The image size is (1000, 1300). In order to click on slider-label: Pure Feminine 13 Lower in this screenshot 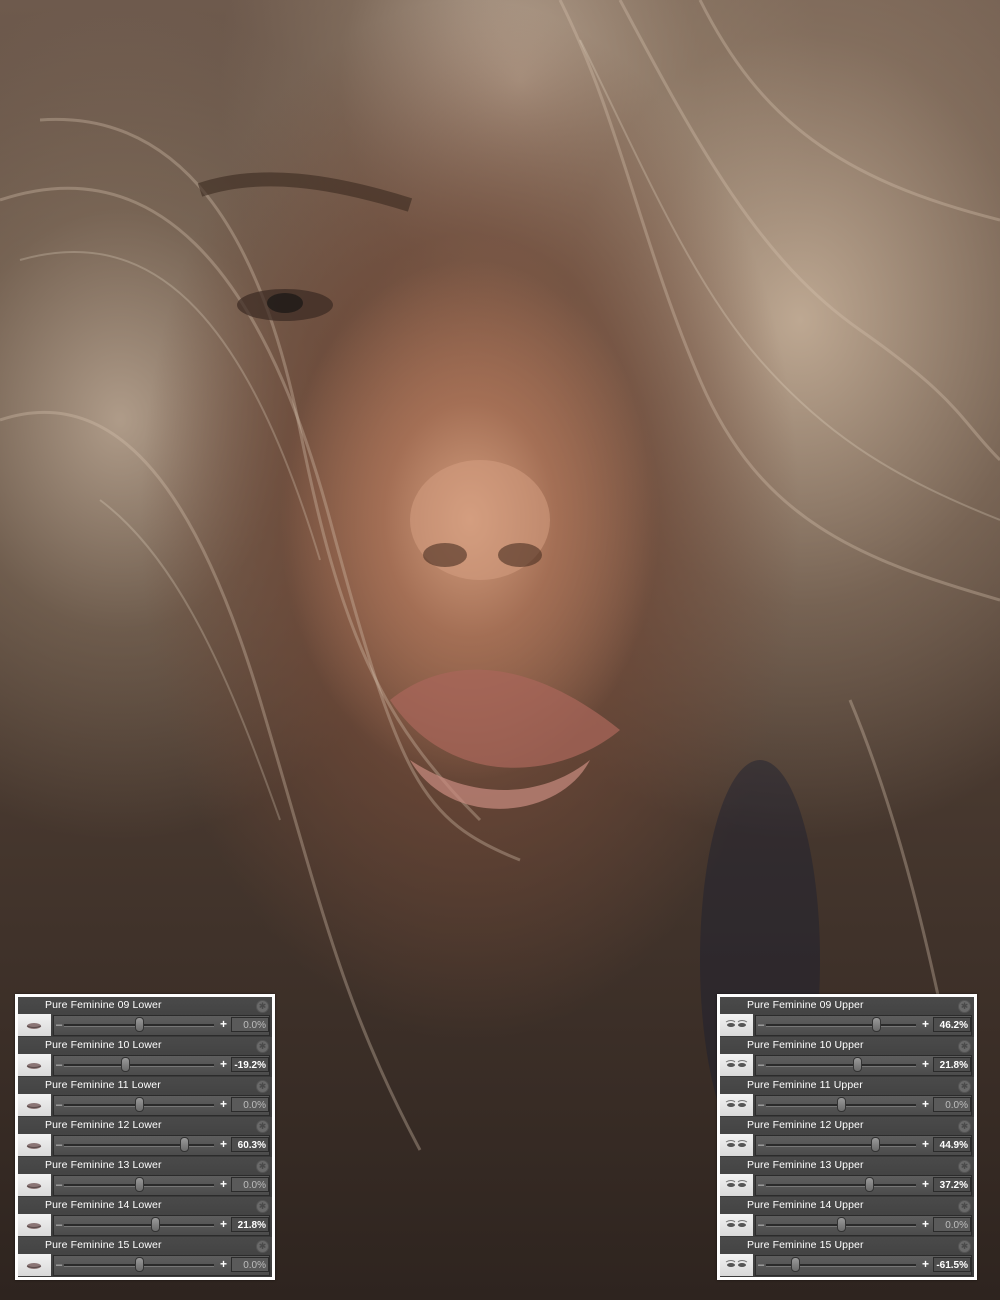, I will do `click(103, 1165)`.